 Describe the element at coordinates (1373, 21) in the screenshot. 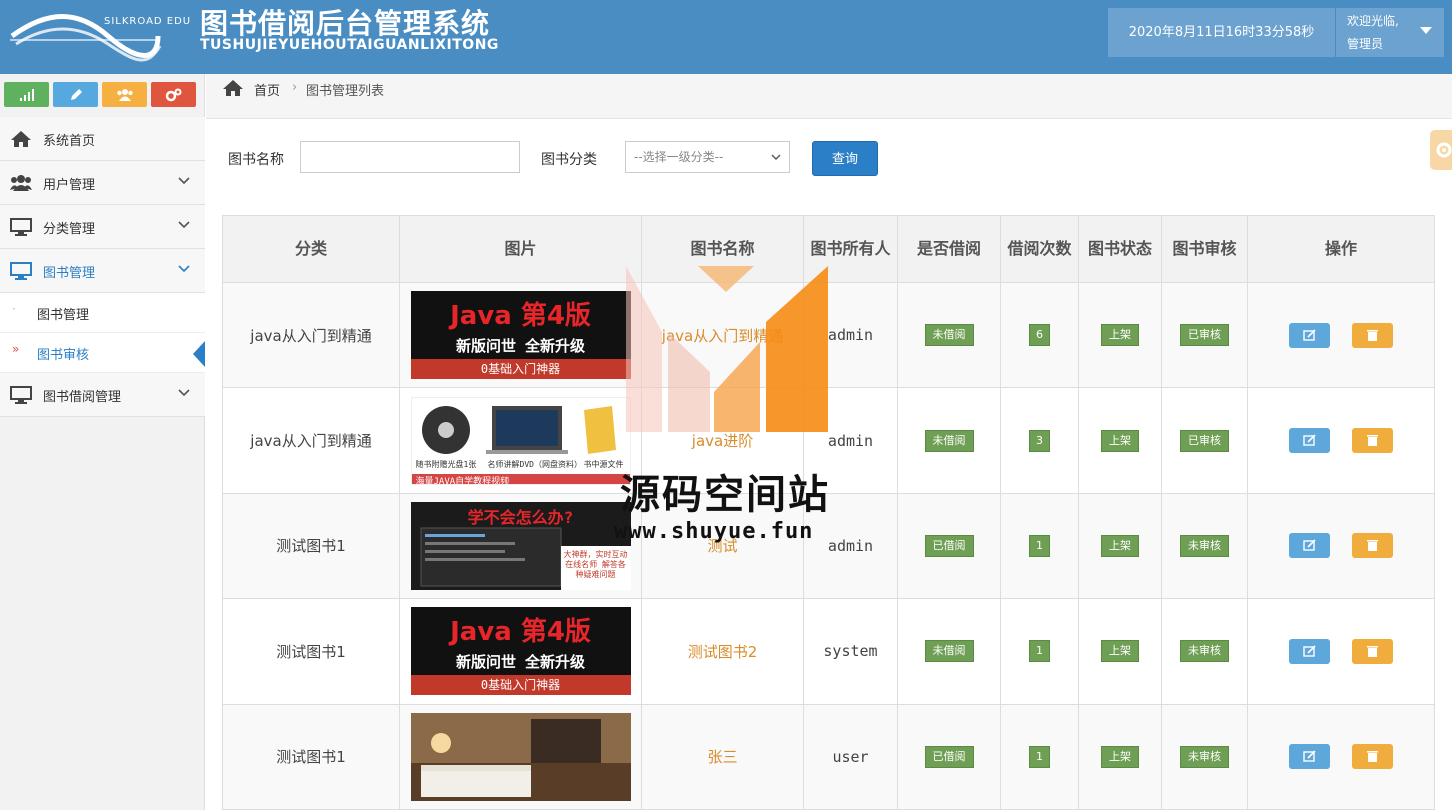

I see `user-welcome: 欢迎光临,` at that location.